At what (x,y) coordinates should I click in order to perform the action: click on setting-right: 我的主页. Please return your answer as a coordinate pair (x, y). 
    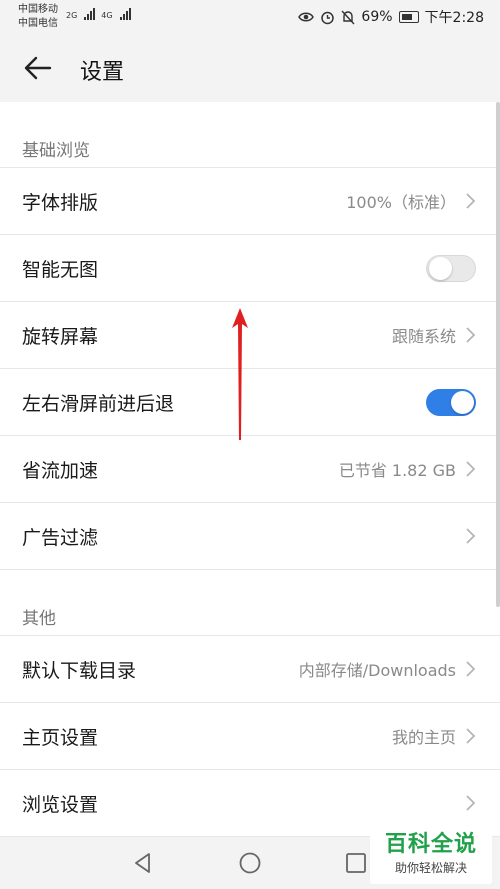
    Looking at the image, I should click on (434, 736).